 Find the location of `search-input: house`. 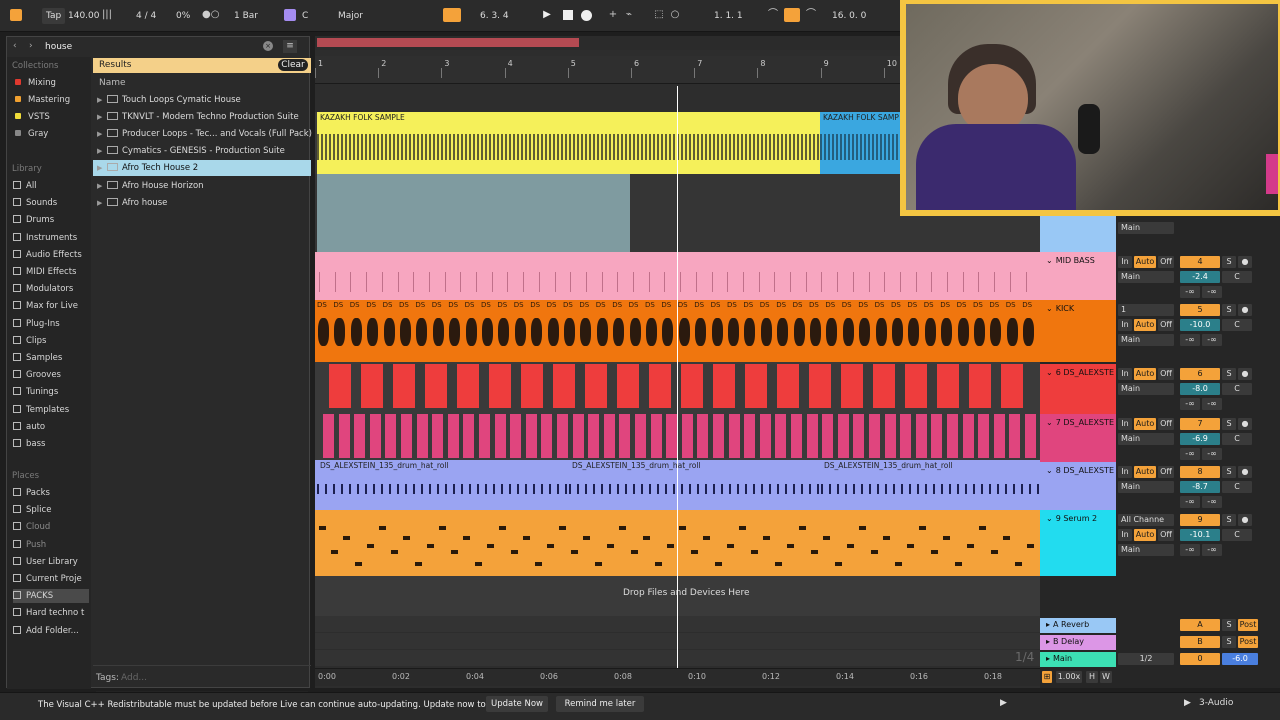

search-input: house is located at coordinates (58, 47).